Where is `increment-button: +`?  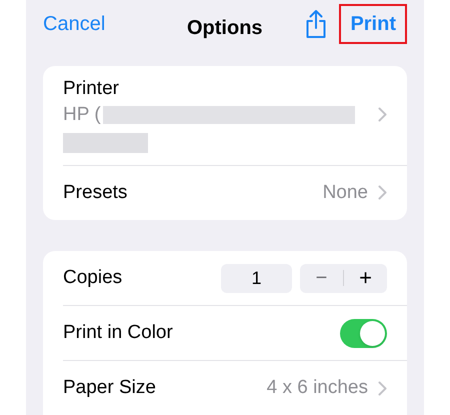 increment-button: + is located at coordinates (365, 278).